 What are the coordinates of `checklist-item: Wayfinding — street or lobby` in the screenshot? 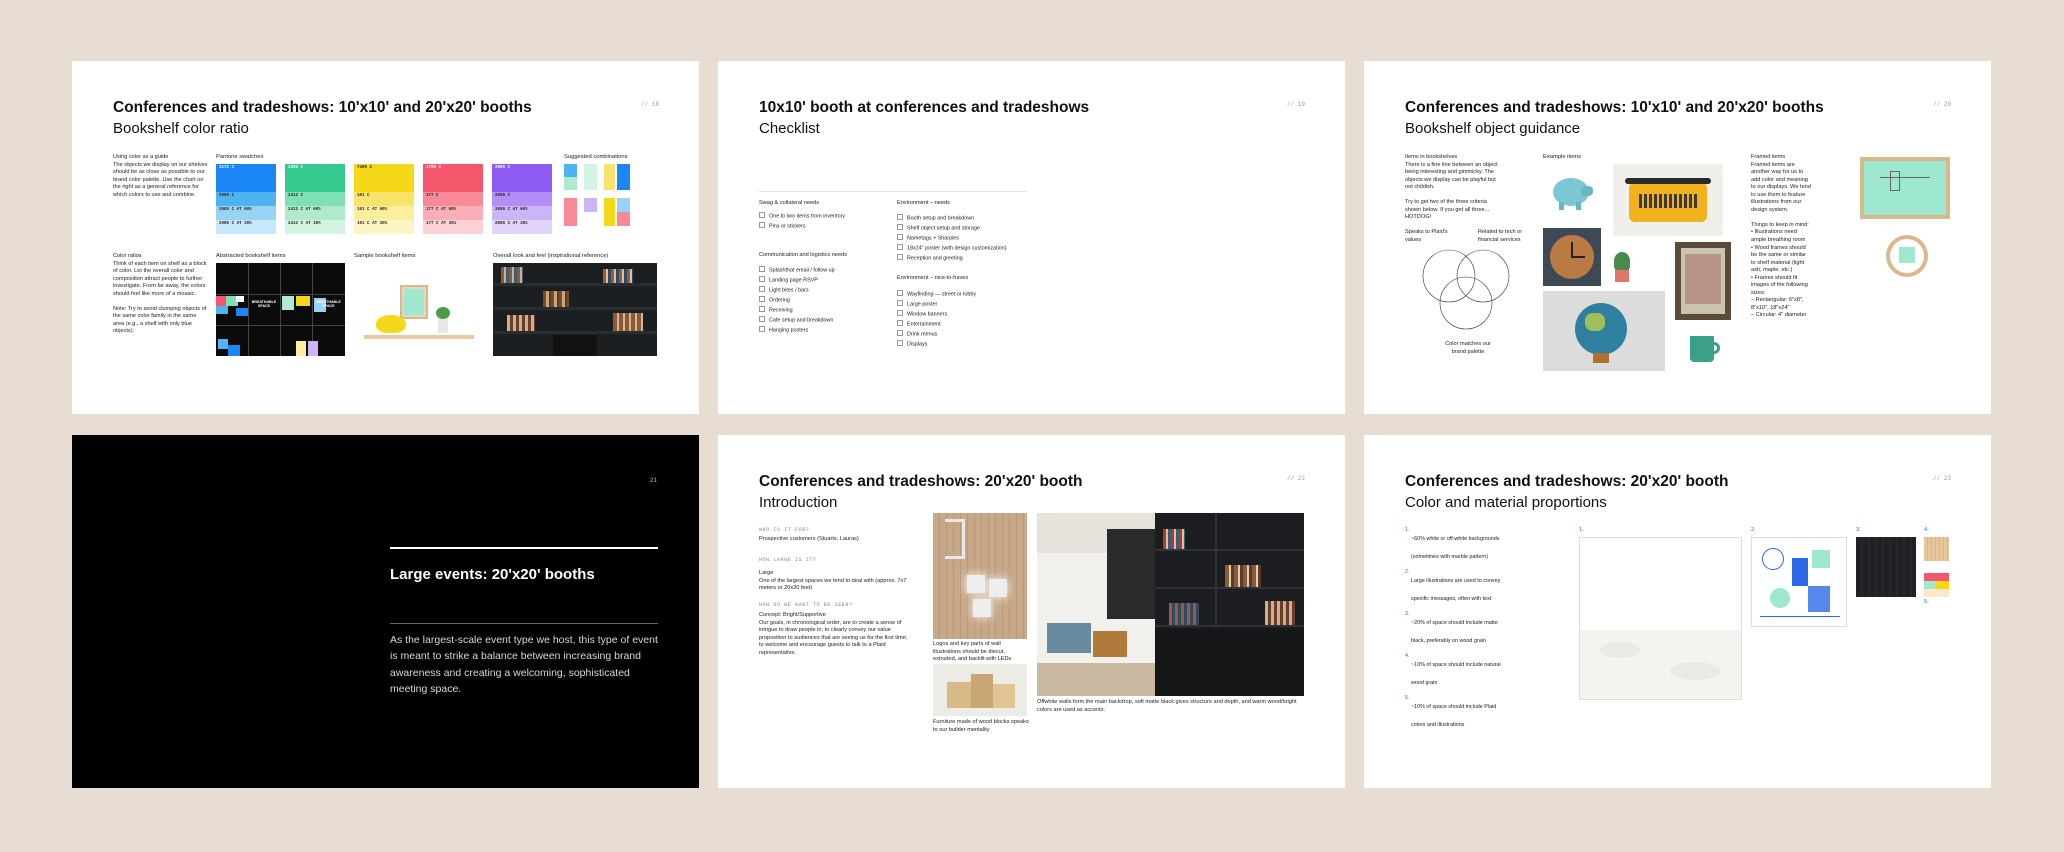 It's located at (936, 294).